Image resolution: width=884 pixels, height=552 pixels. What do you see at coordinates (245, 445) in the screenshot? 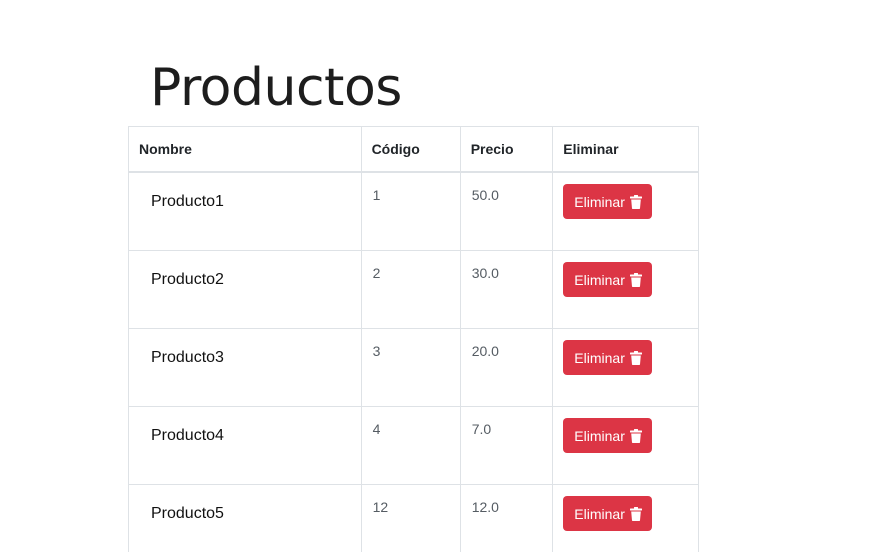
I see `product-name: Producto4` at bounding box center [245, 445].